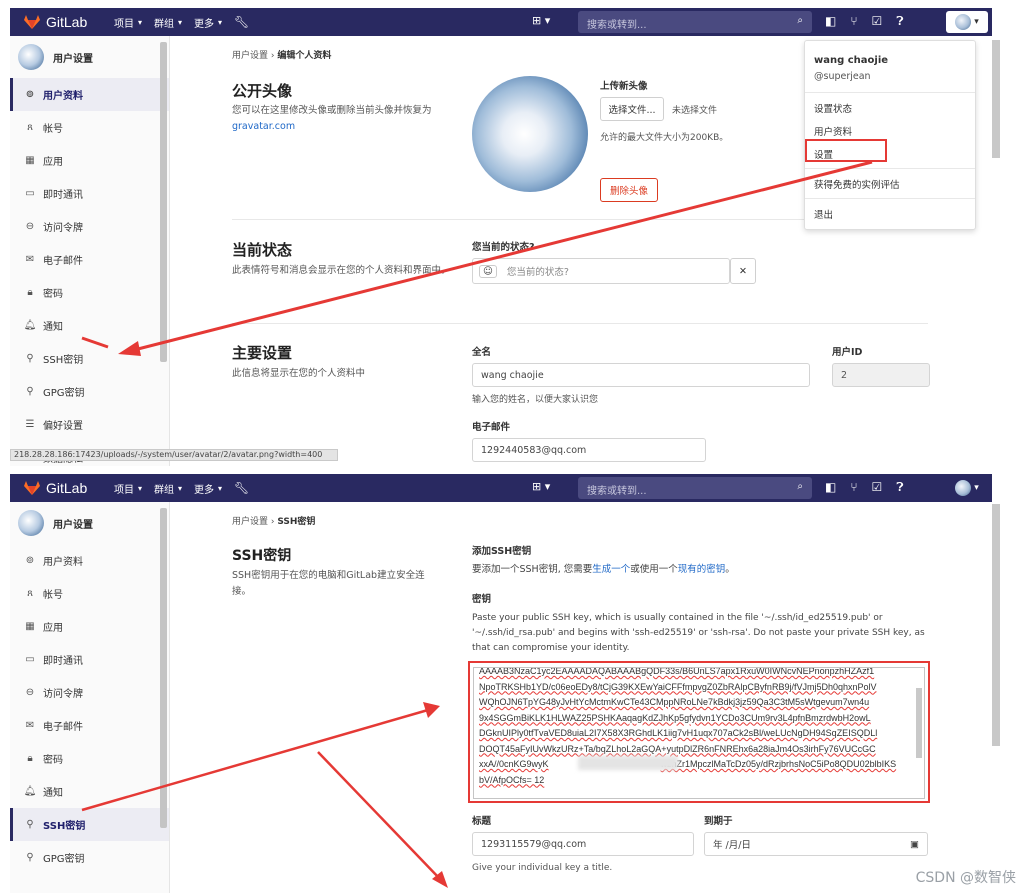 Image resolution: width=1022 pixels, height=893 pixels. Describe the element at coordinates (611, 569) in the screenshot. I see `generate-key-link: 生成一个` at that location.